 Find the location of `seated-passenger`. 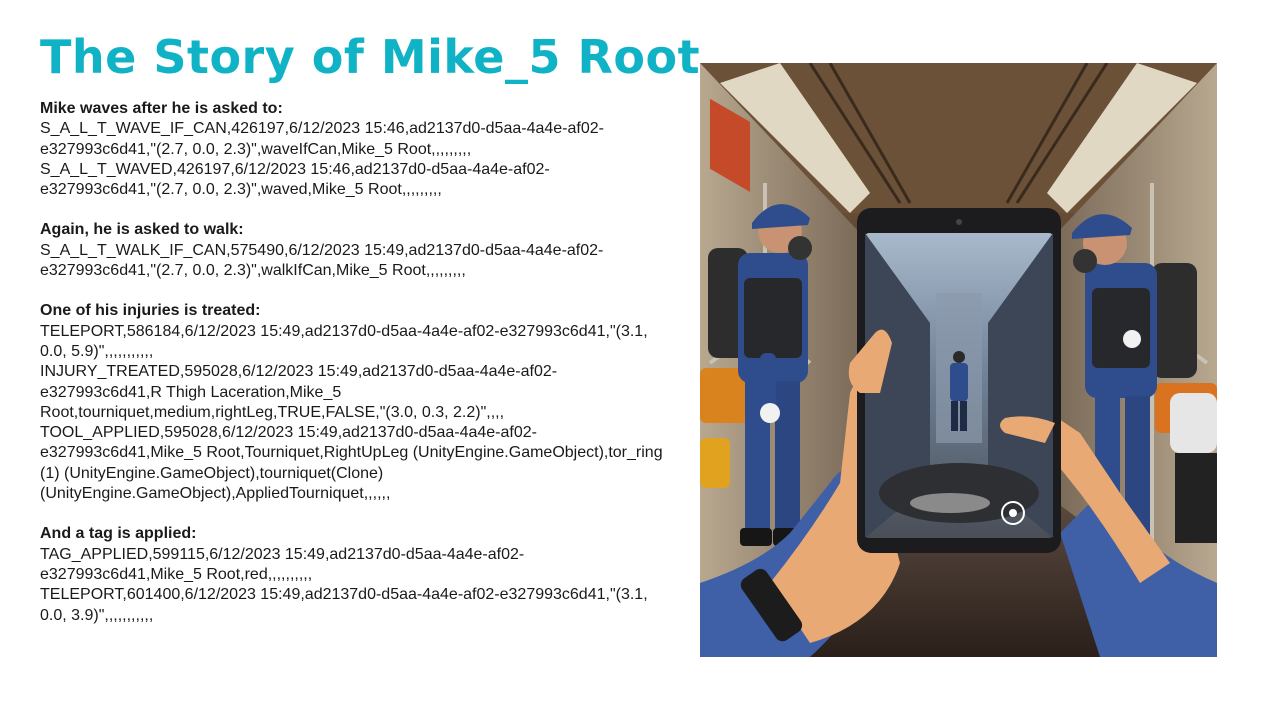

seated-passenger is located at coordinates (1193, 423).